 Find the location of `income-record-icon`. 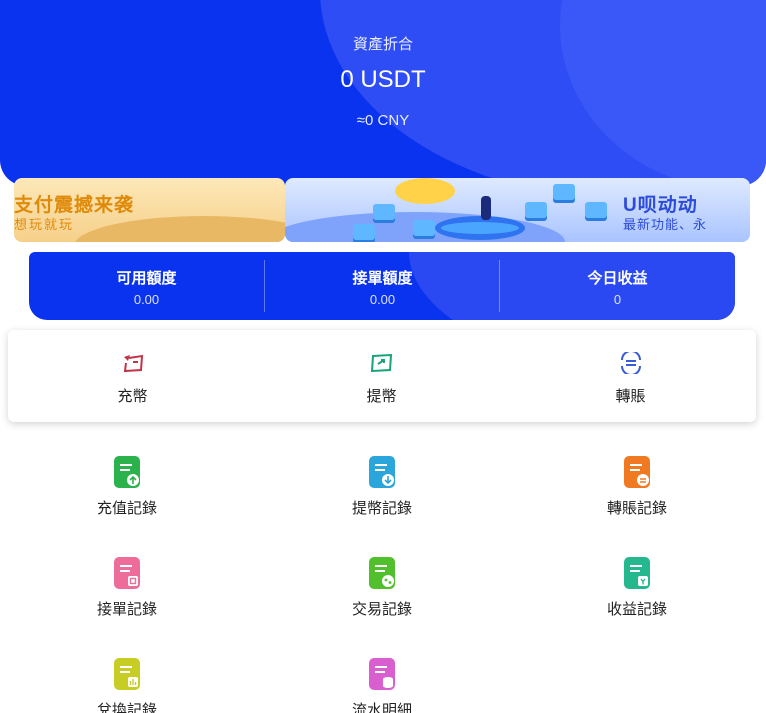

income-record-icon is located at coordinates (637, 573).